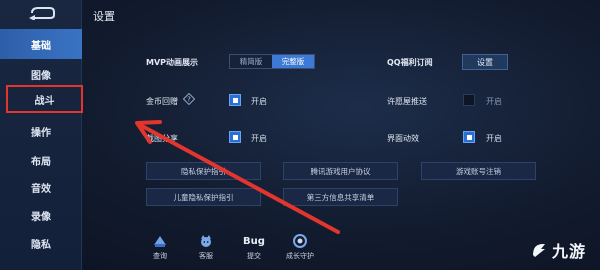 Image resolution: width=600 pixels, height=270 pixels. I want to click on guardian-label: 成长守护, so click(300, 256).